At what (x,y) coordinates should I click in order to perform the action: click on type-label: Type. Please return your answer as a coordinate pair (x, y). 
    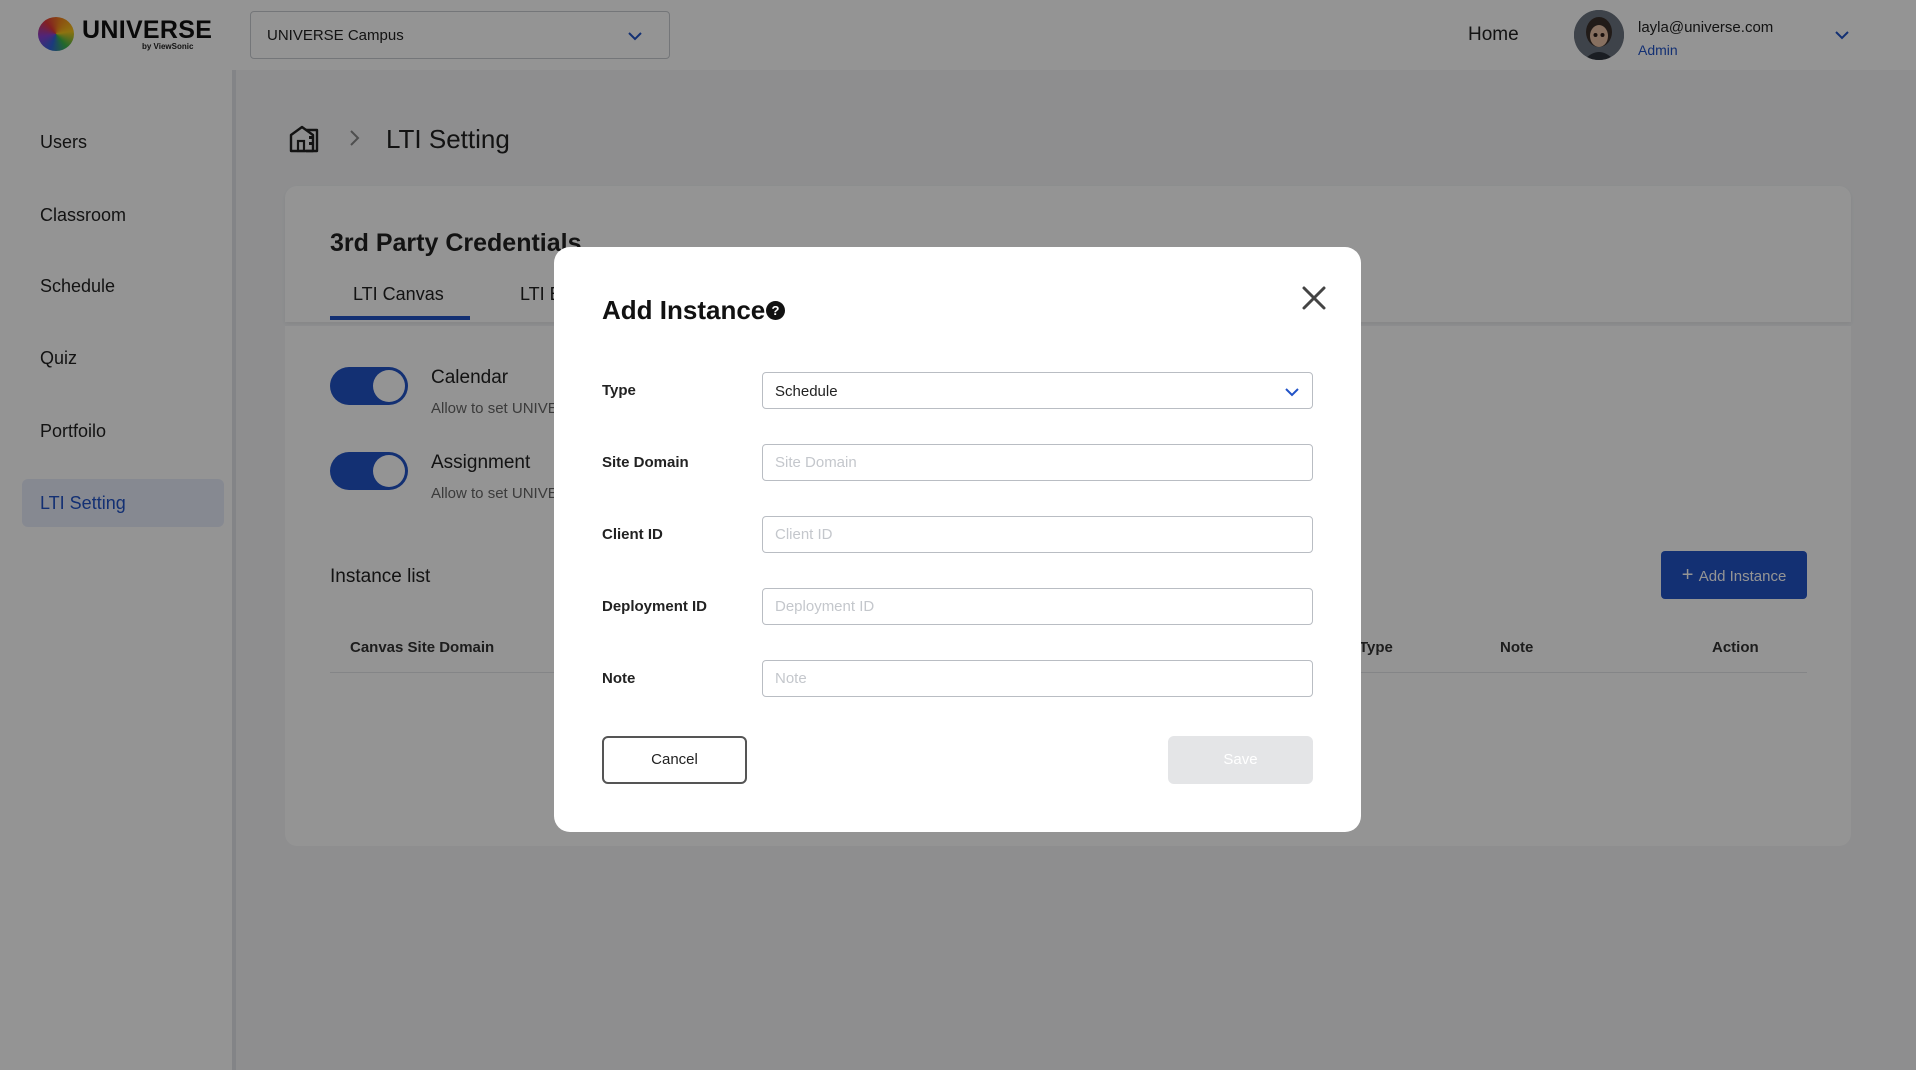
    Looking at the image, I should click on (619, 390).